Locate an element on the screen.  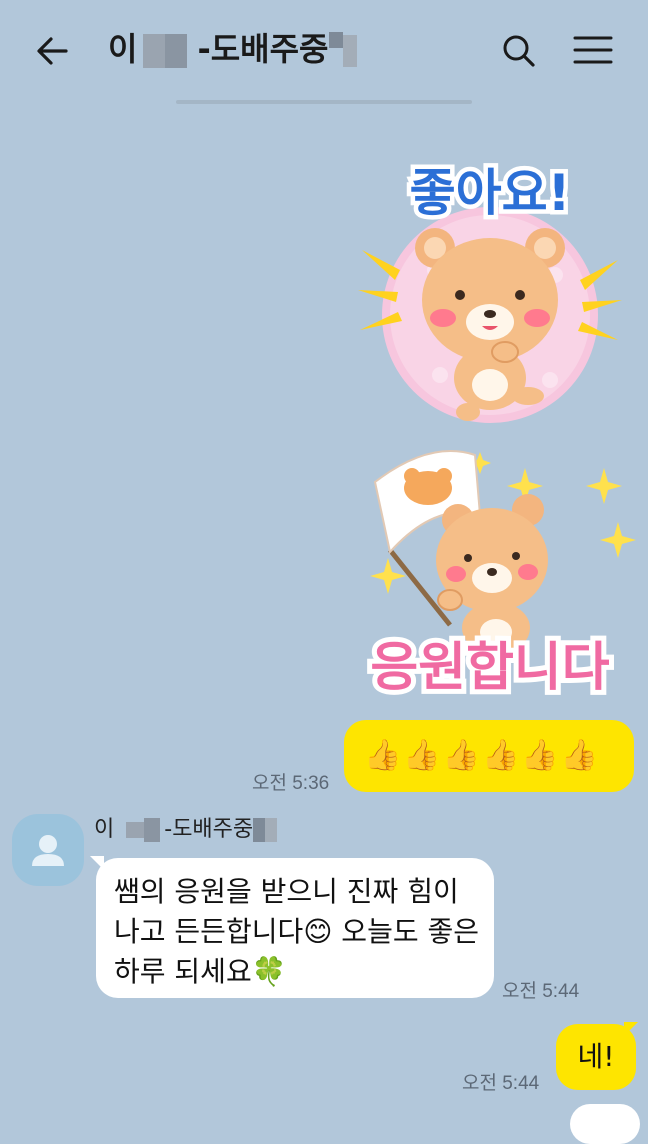
sticker-like-text: 좋아요! is located at coordinates (490, 193).